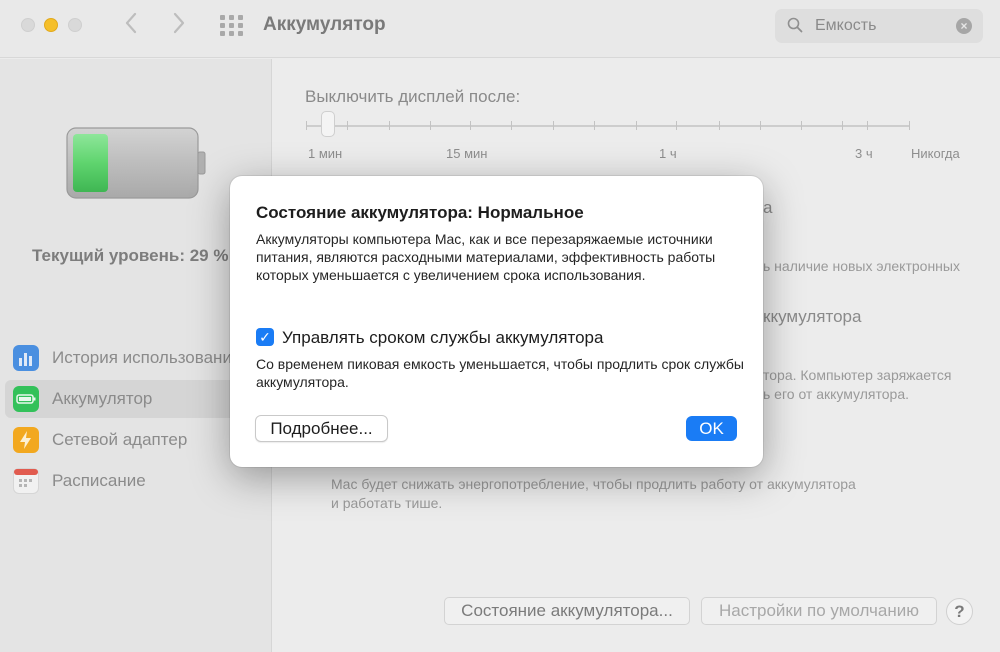  I want to click on option-desc-partial: тора. Компьютер заряжается, so click(857, 375).